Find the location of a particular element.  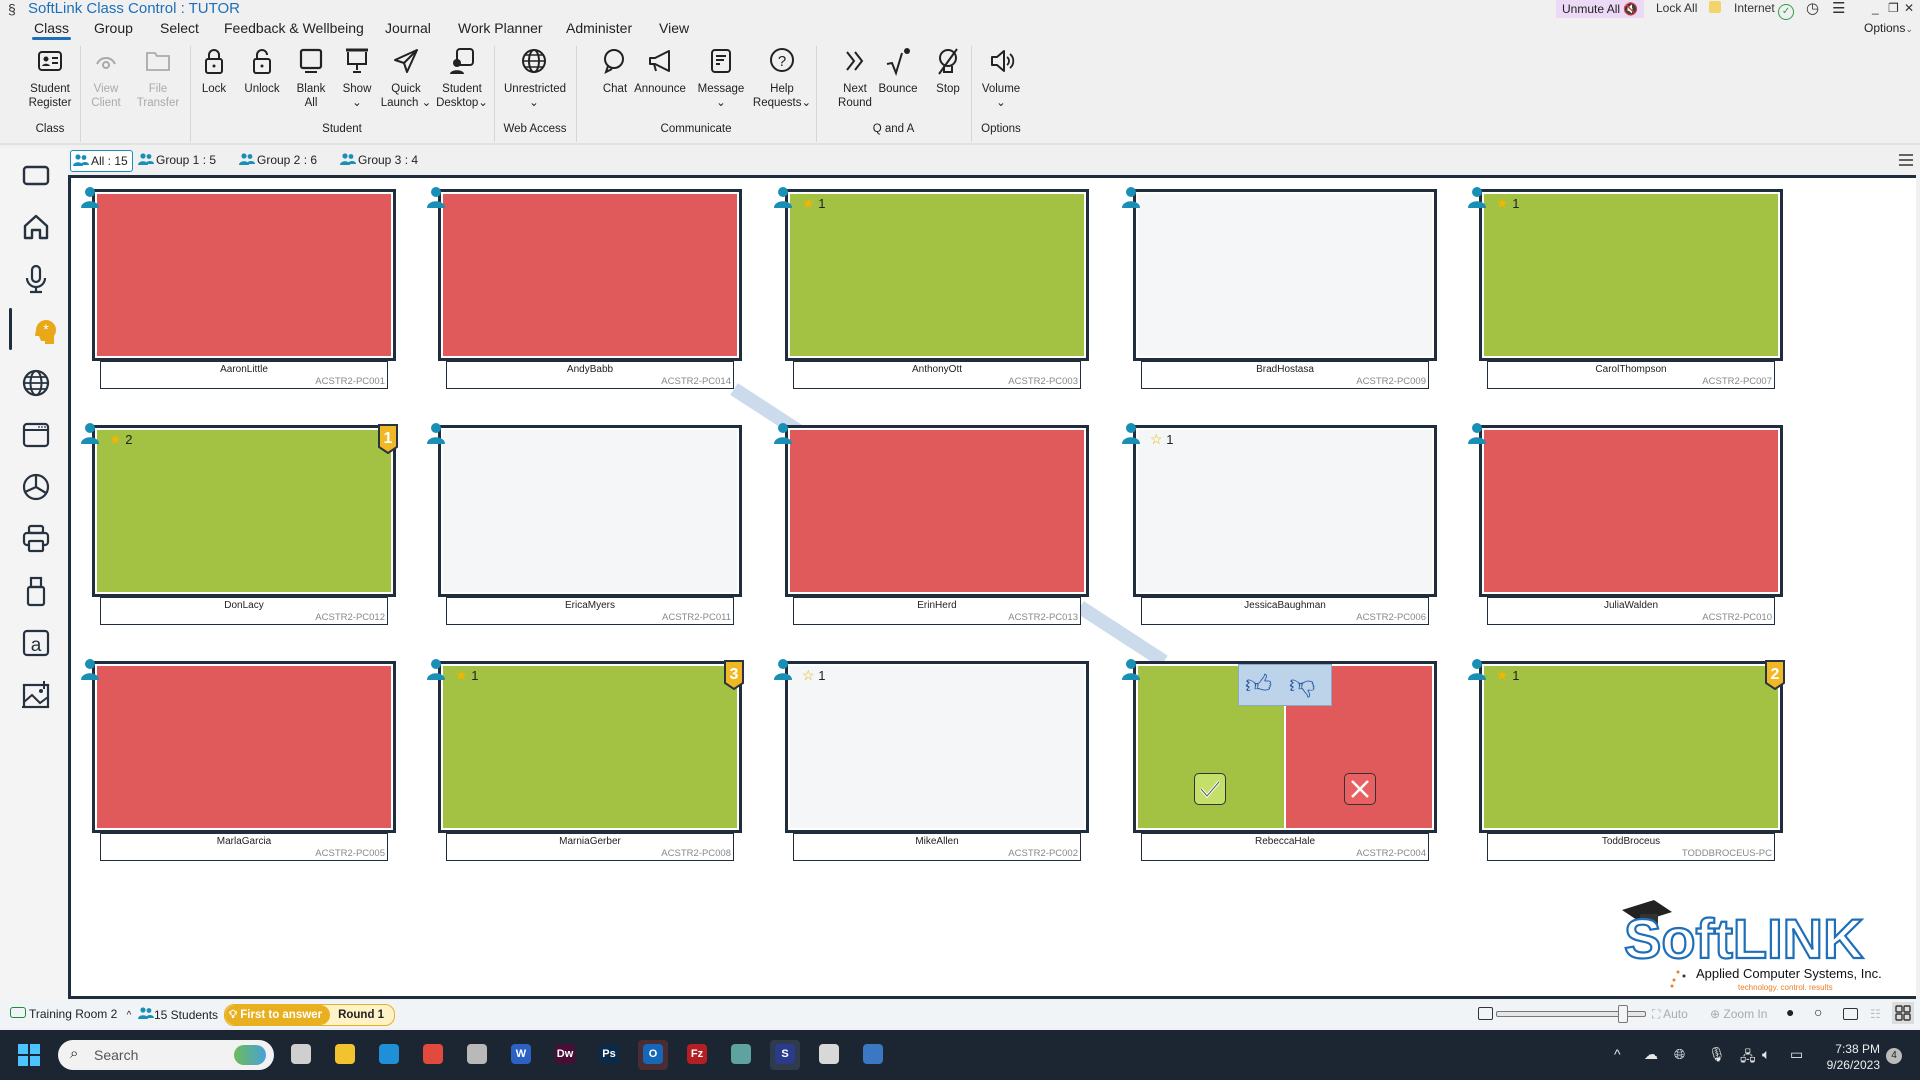

hamburger-menu-icon: ☰ is located at coordinates (1838, 8).